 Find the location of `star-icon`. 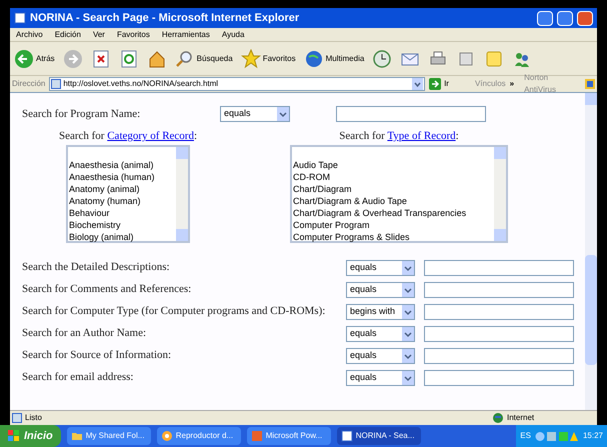

star-icon is located at coordinates (250, 58).